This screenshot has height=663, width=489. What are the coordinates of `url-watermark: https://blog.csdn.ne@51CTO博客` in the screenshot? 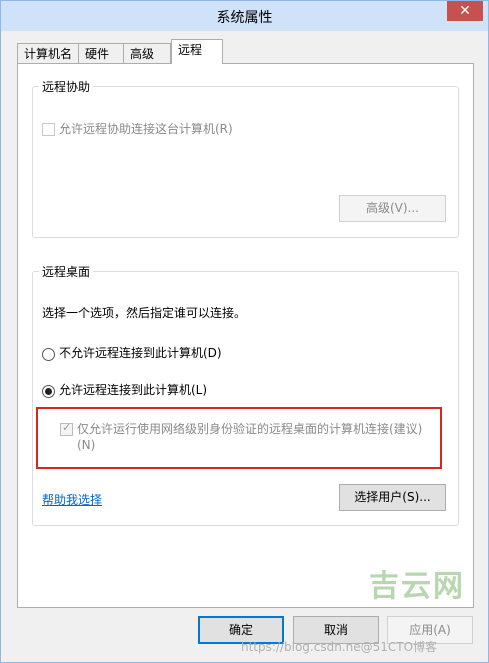 It's located at (339, 647).